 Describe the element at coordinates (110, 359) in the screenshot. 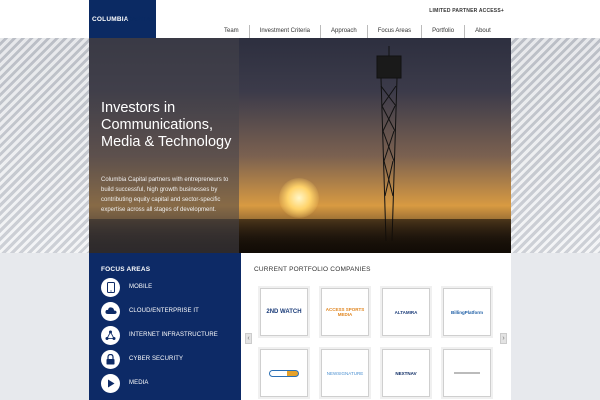

I see `lock-icon` at that location.